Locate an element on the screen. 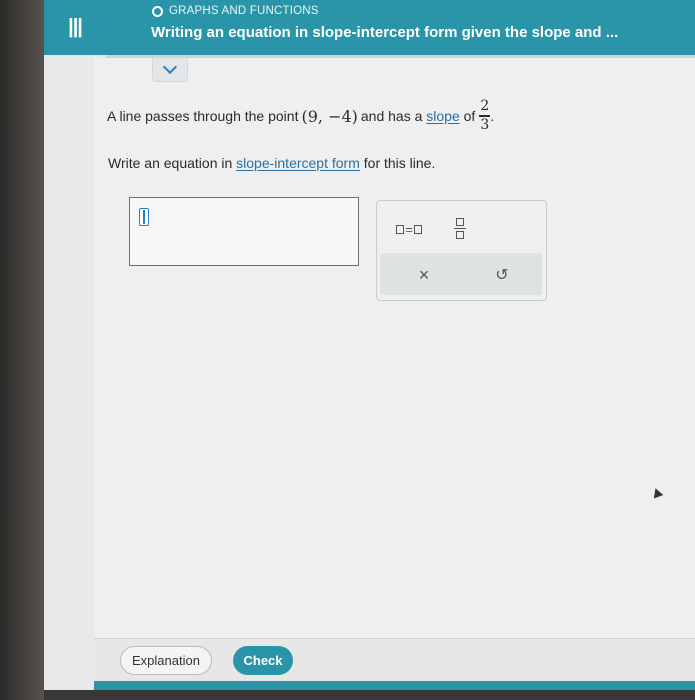 This screenshot has width=695, height=700. problem-text-of: of is located at coordinates (469, 116).